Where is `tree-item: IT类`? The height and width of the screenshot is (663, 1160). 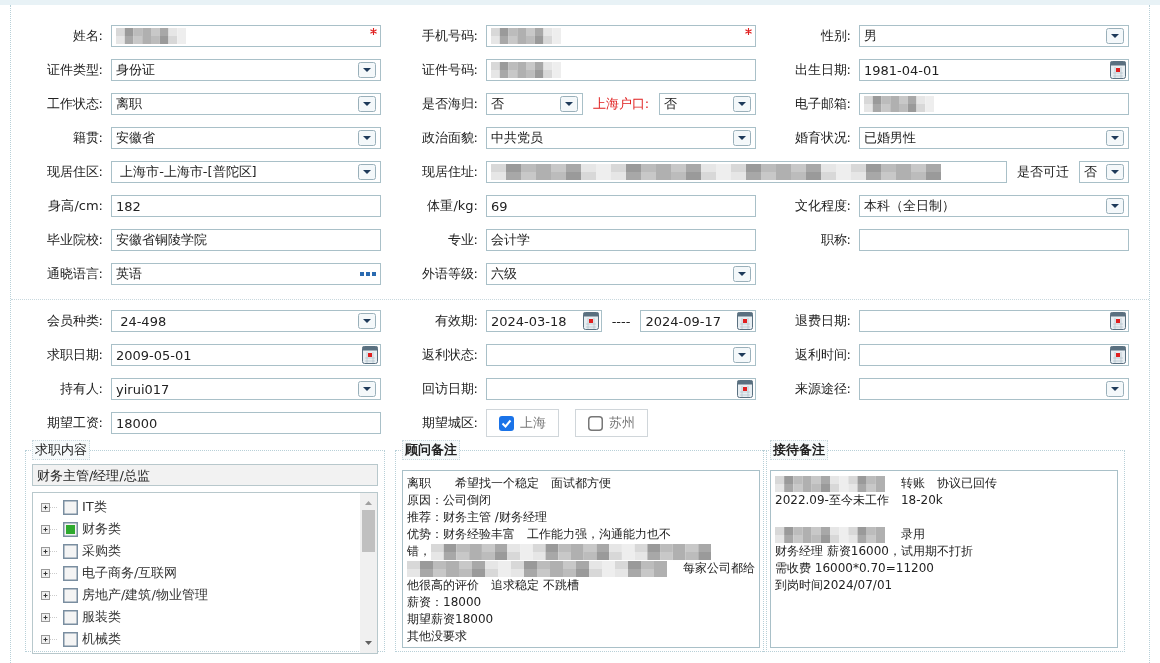
tree-item: IT类 is located at coordinates (200, 507).